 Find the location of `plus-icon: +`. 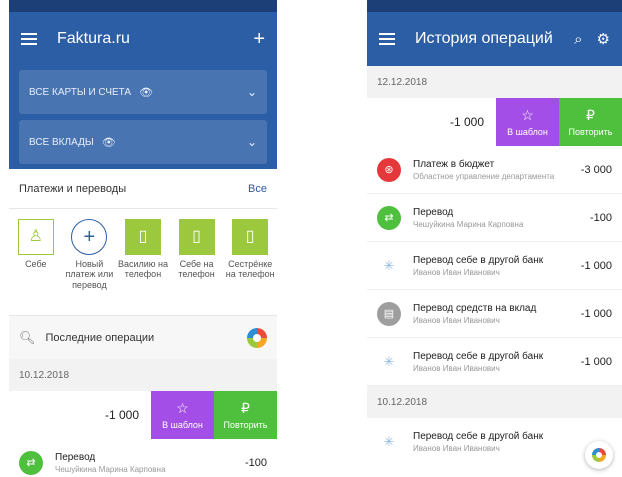

plus-icon: + is located at coordinates (89, 237).